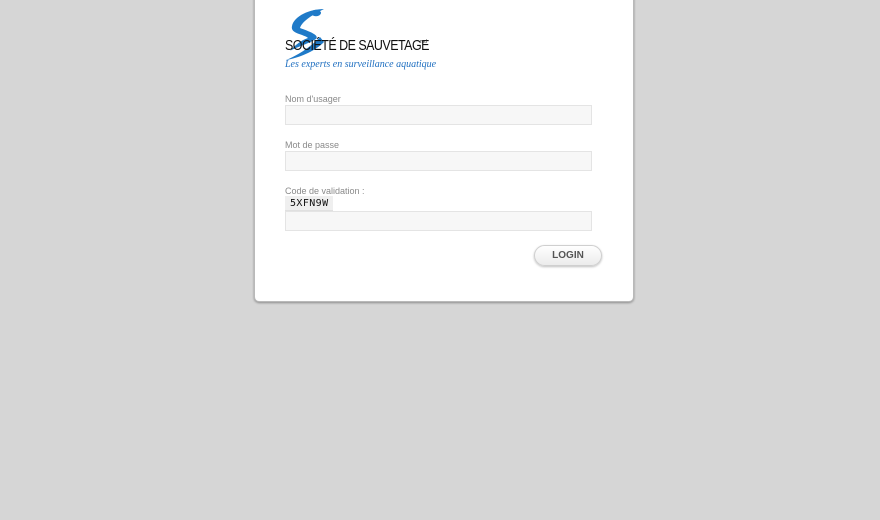 The height and width of the screenshot is (520, 880). I want to click on brand-tagline: Les experts en surveillance aquatique, so click(361, 64).